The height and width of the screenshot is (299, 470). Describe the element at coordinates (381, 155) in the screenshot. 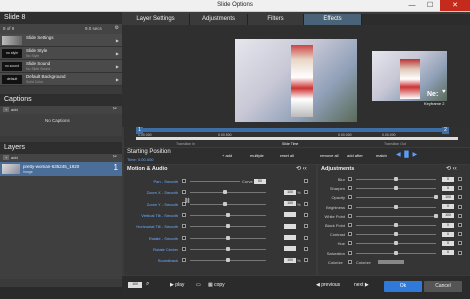

I see `match-button: match` at that location.